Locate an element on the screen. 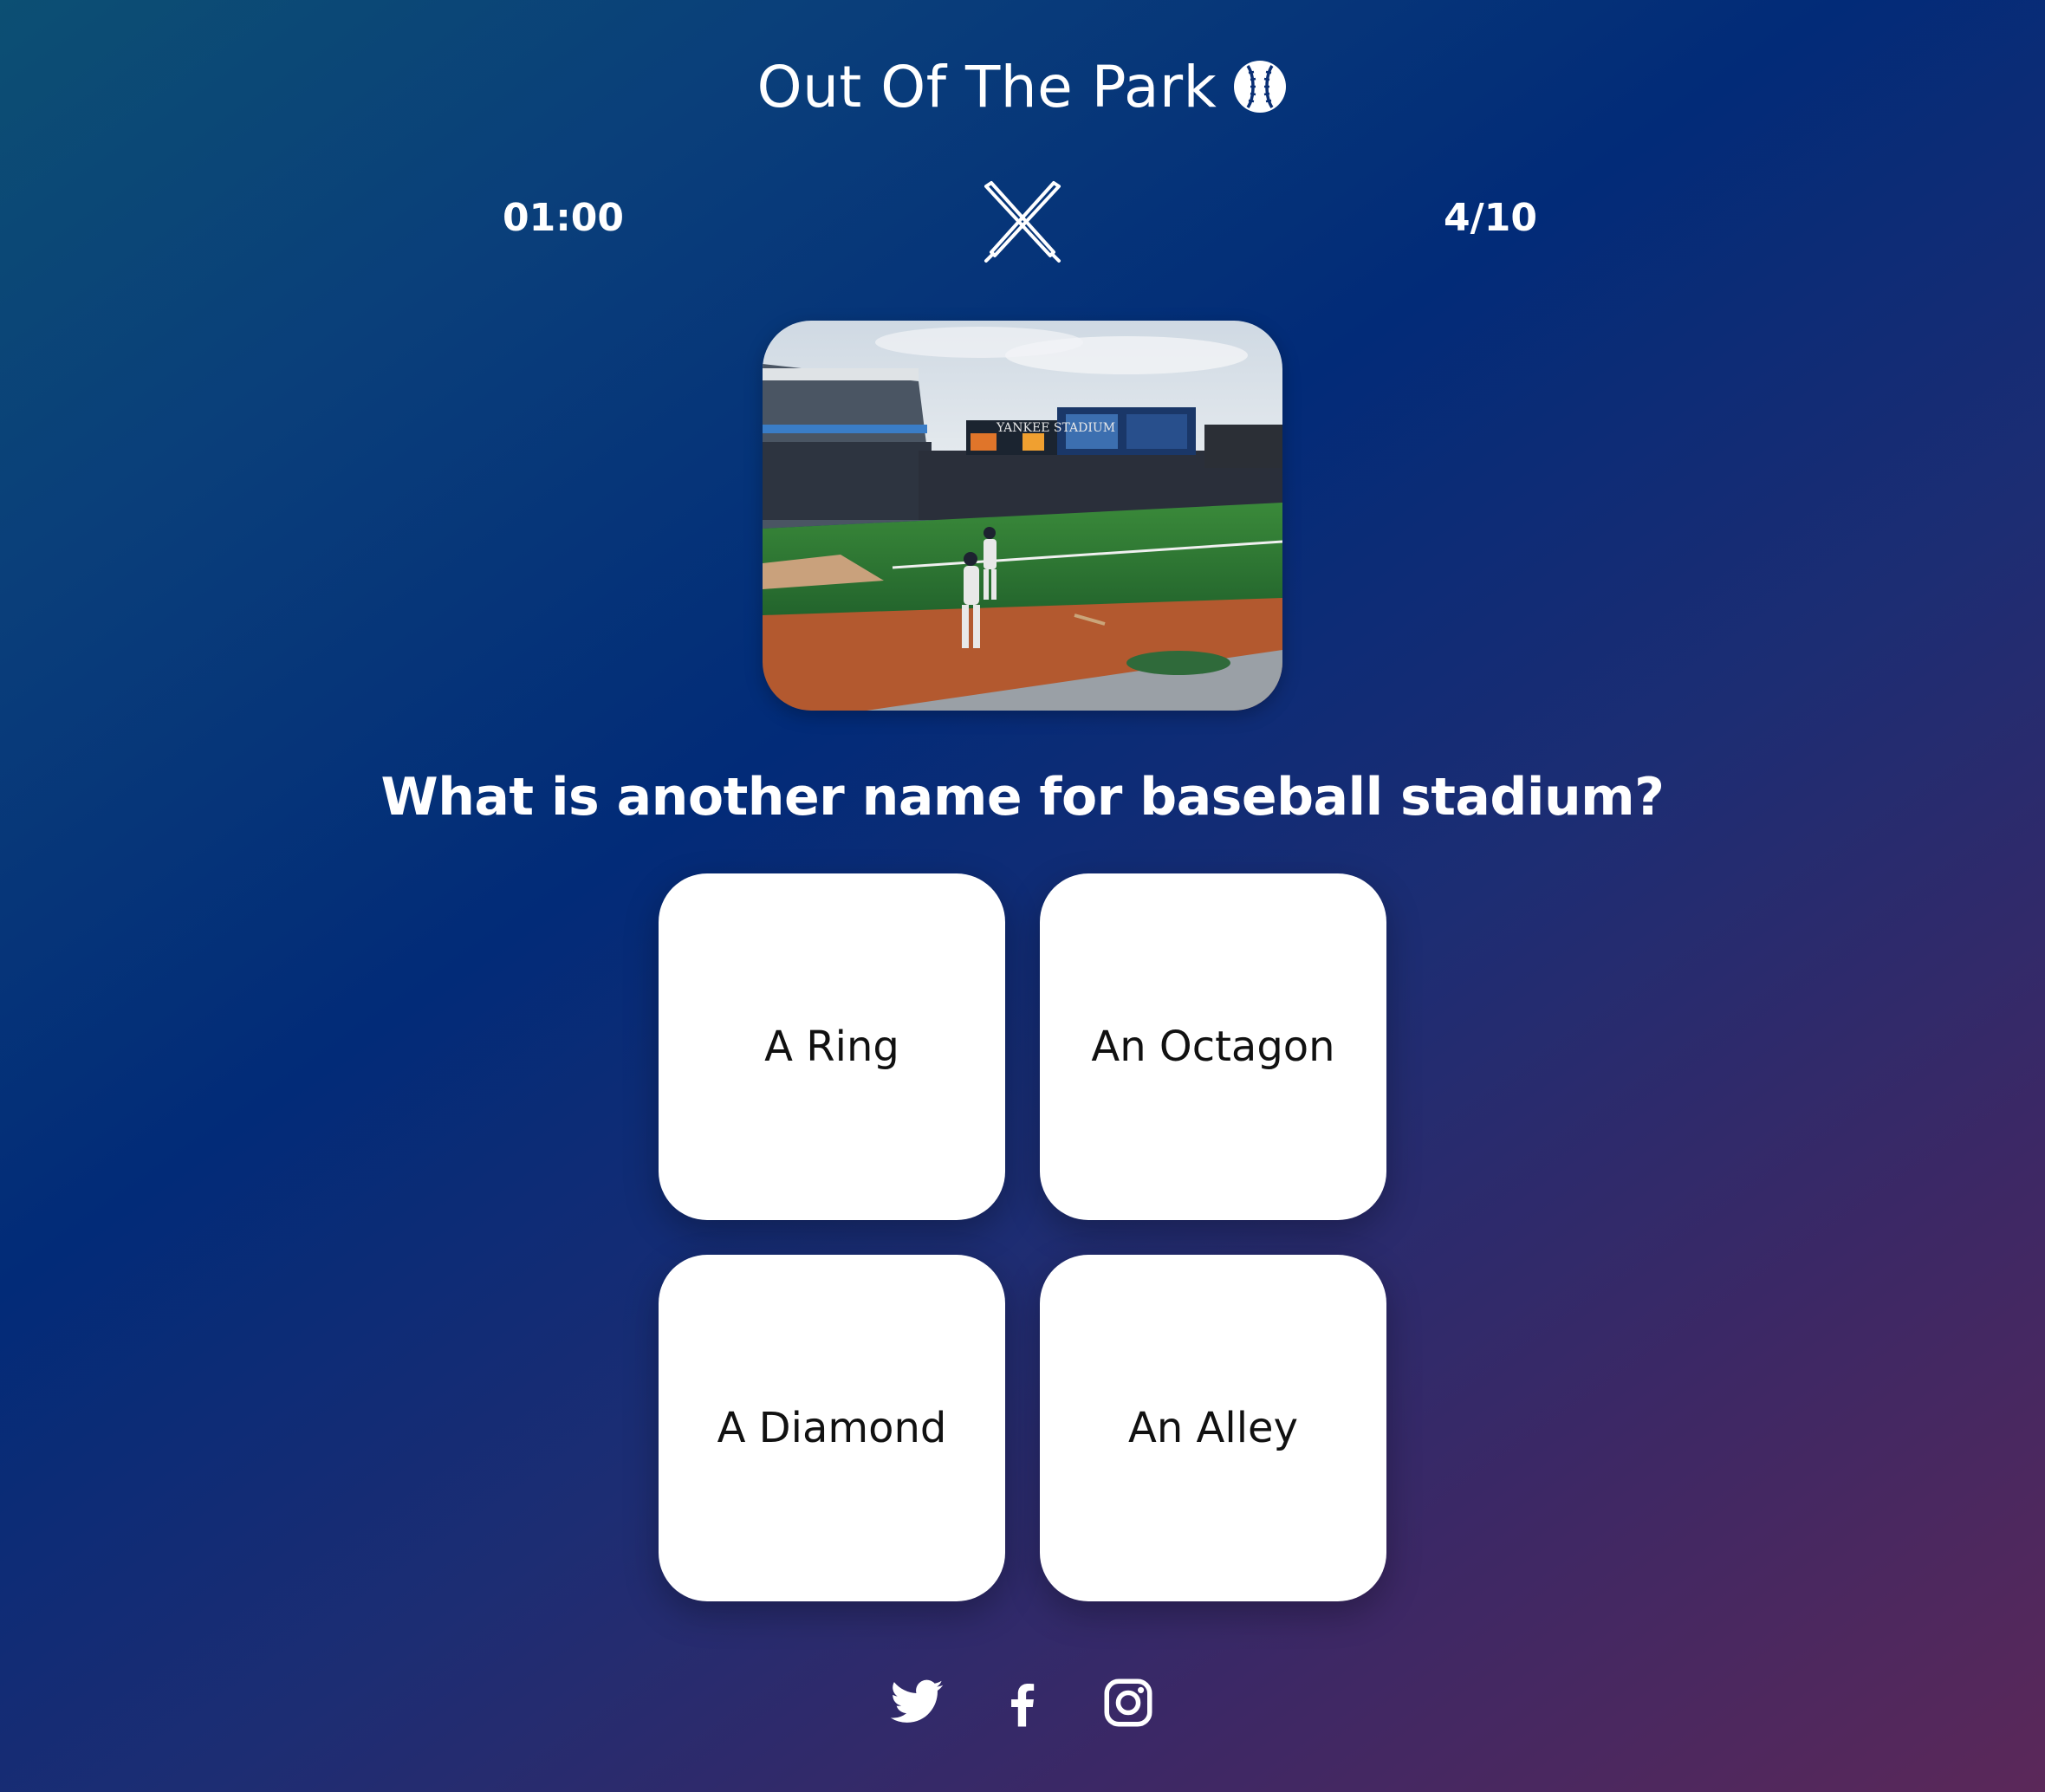  twitter-icon is located at coordinates (917, 1701).